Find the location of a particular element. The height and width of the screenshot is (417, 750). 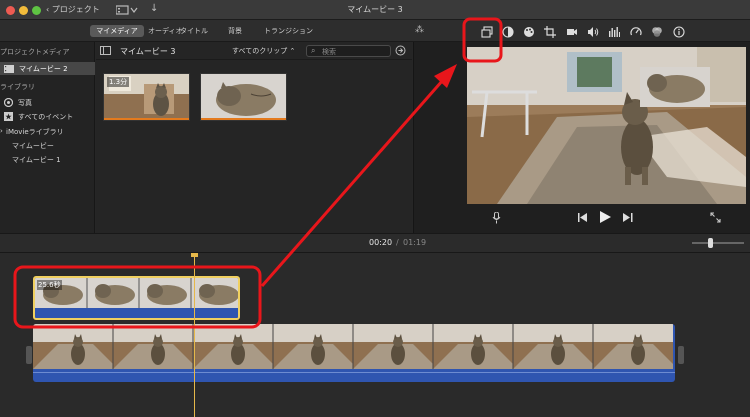

sidebar-item-photos: 写真 is located at coordinates (25, 103).